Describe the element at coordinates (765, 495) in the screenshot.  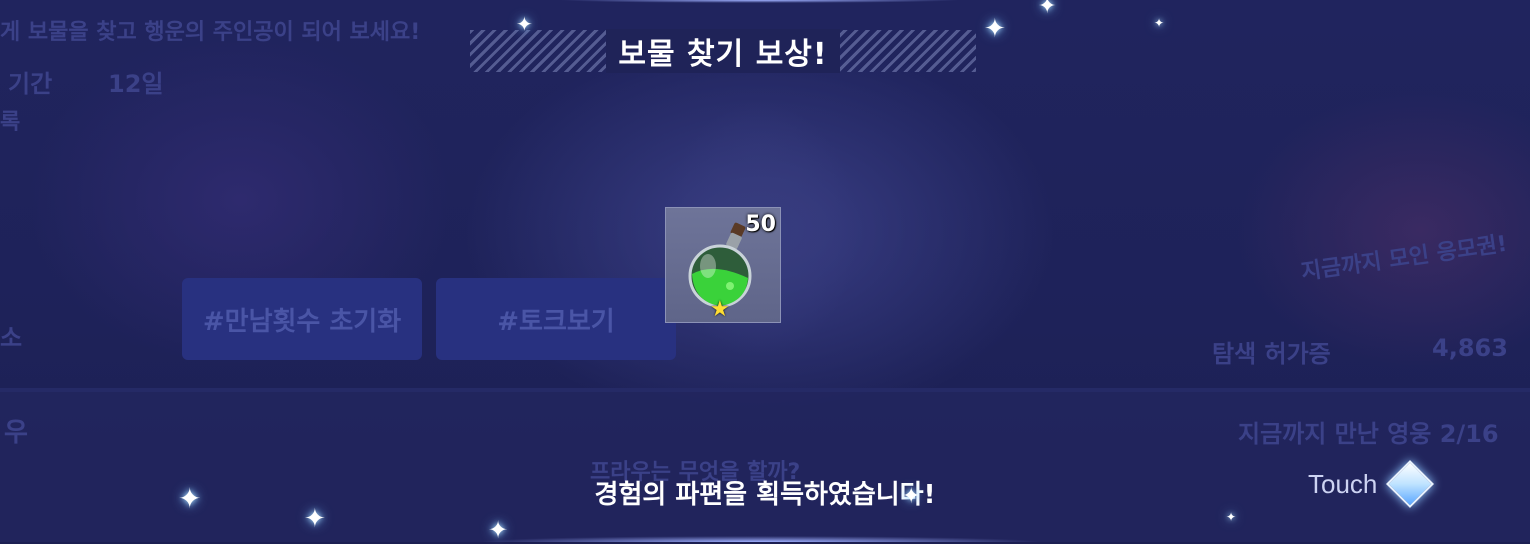
I see `reward-message: 경험의 파편을 획득하였습니다!` at that location.